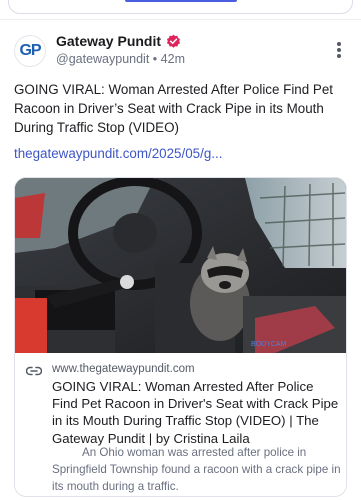 The image size is (361, 500). What do you see at coordinates (108, 41) in the screenshot?
I see `author-name: Gateway Pundit` at bounding box center [108, 41].